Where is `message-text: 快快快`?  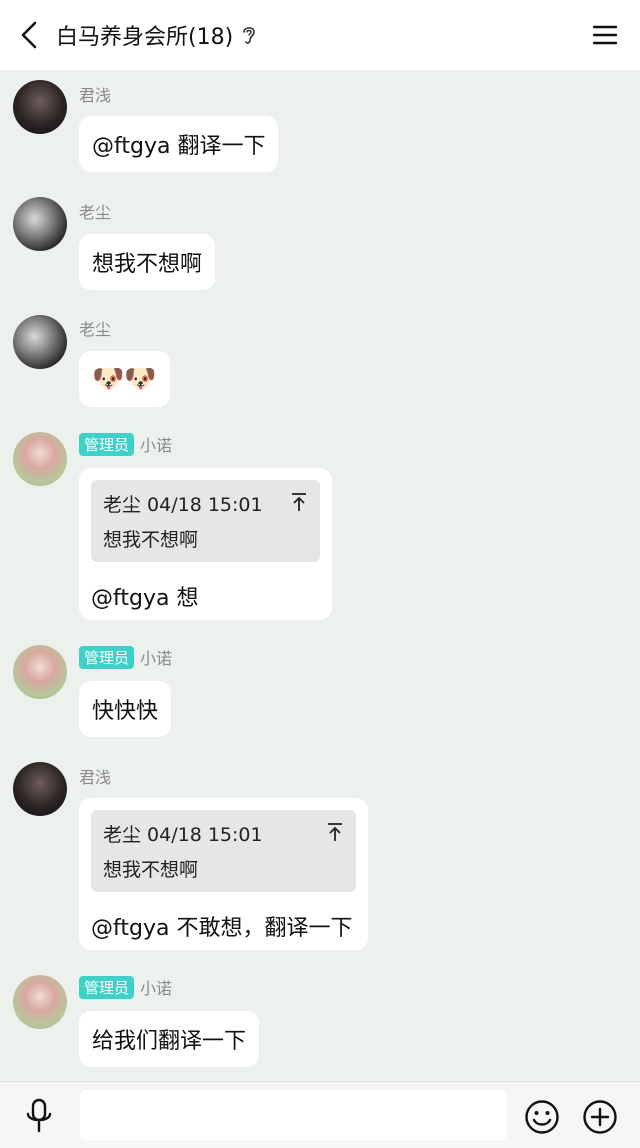
message-text: 快快快 is located at coordinates (125, 711).